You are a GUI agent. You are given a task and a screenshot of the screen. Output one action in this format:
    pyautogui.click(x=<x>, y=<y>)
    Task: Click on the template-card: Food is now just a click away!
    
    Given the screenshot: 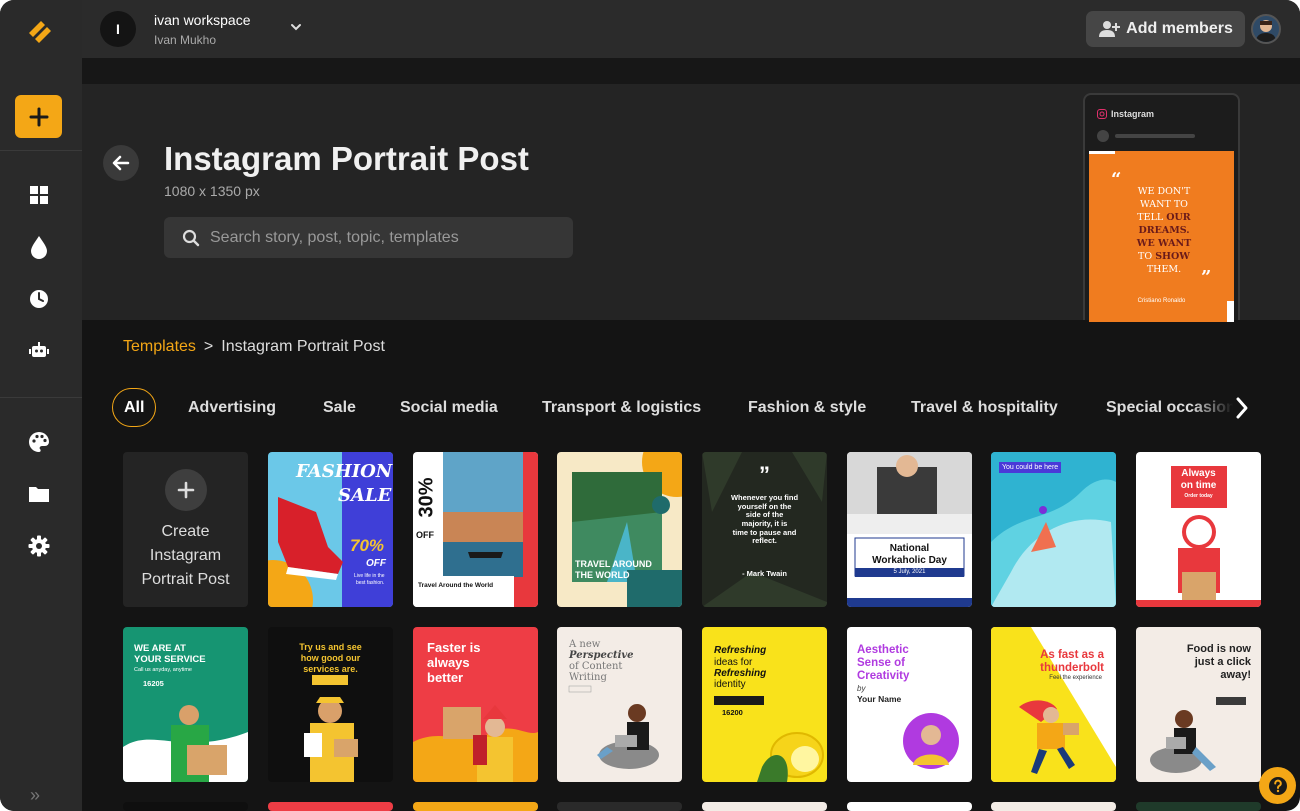 What is the action you would take?
    pyautogui.click(x=1198, y=704)
    